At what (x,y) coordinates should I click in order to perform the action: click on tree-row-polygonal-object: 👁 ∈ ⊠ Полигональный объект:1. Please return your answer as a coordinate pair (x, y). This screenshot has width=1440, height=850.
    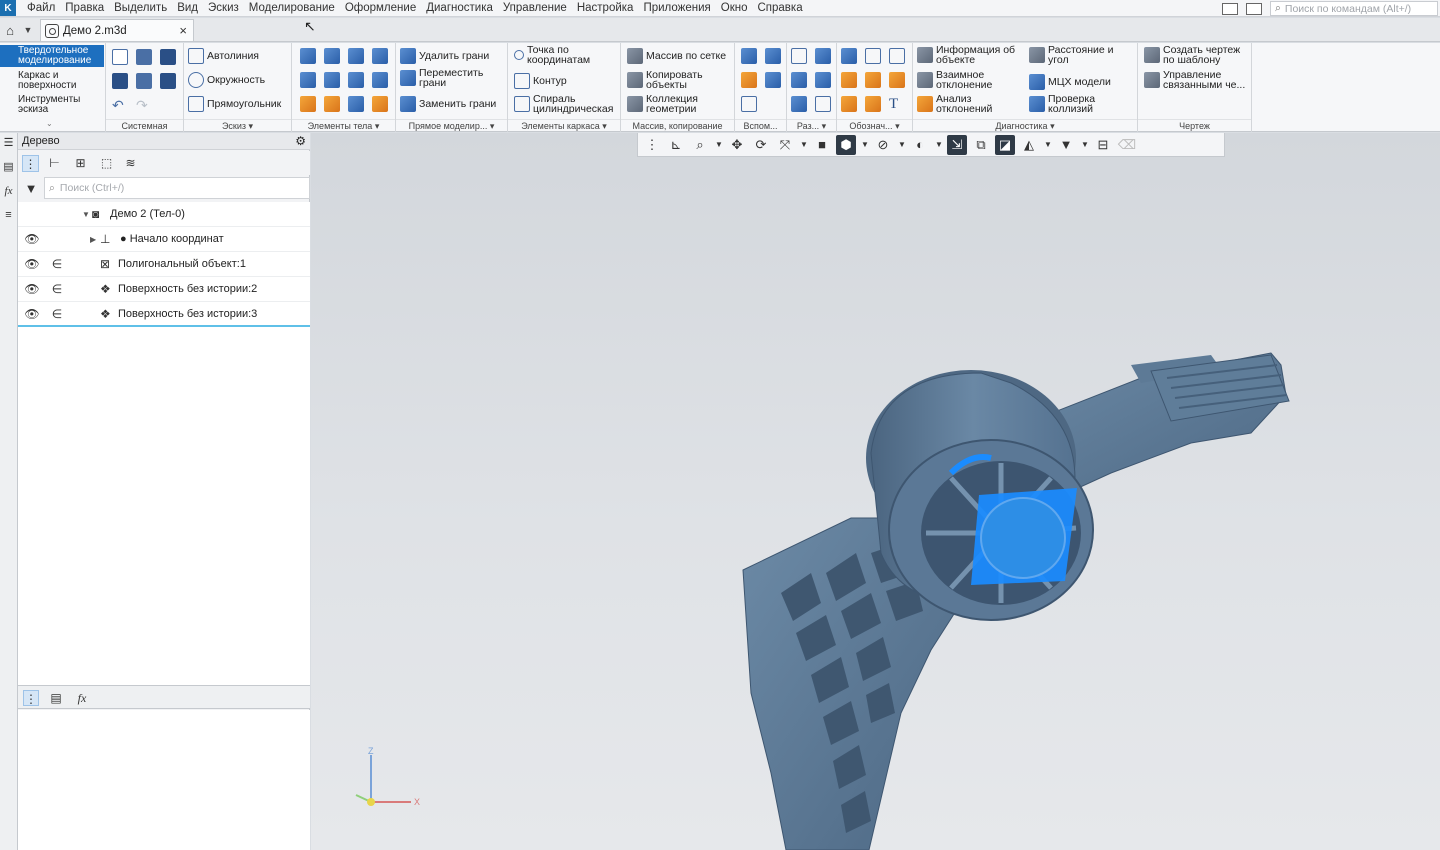
    Looking at the image, I should click on (164, 264).